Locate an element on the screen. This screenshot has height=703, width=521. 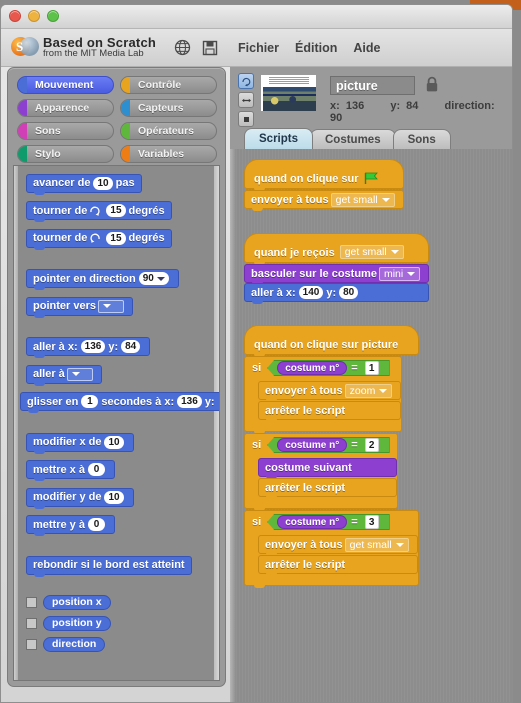
goto-x-input: 136 is located at coordinates (93, 346).